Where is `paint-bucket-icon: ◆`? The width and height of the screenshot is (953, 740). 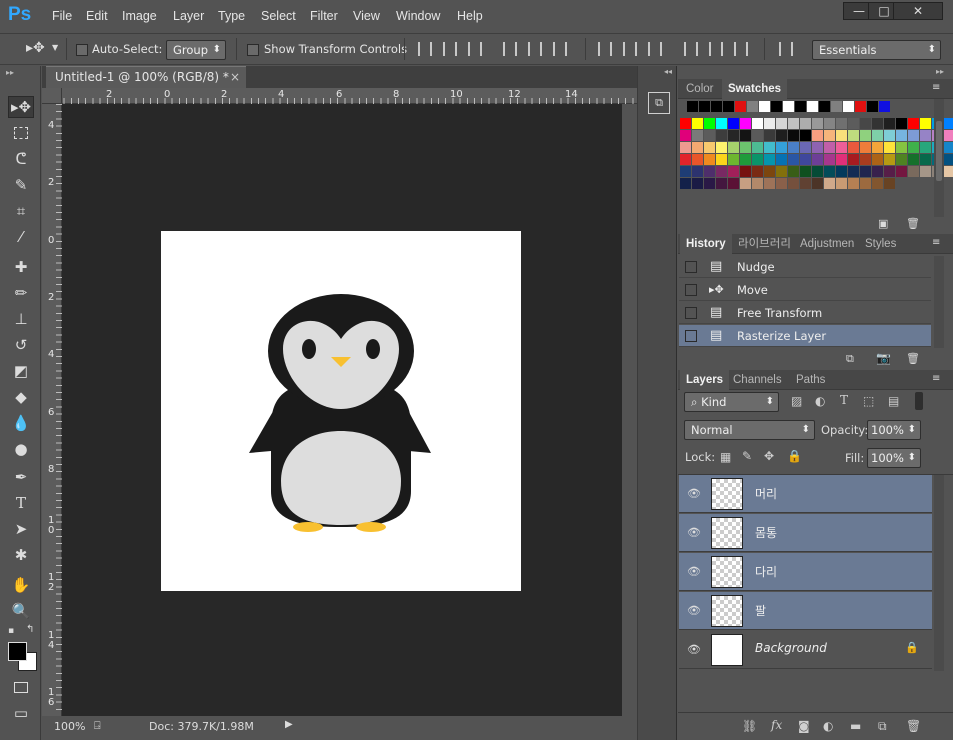 paint-bucket-icon: ◆ is located at coordinates (21, 397).